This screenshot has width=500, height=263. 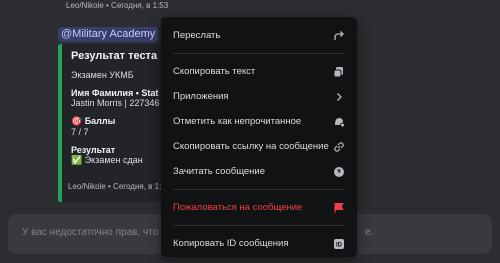 What do you see at coordinates (108, 34) in the screenshot?
I see `role-mention: @Military Academy` at bounding box center [108, 34].